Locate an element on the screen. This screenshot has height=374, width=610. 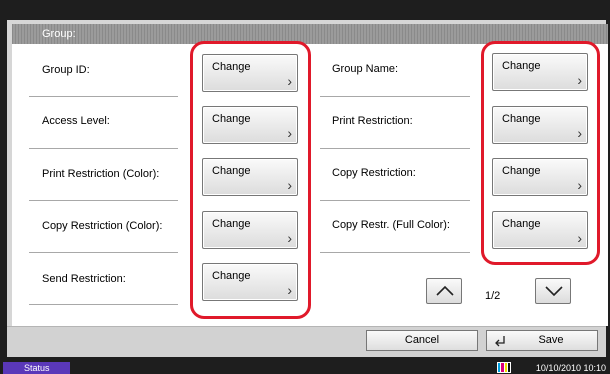
page-title: Group: is located at coordinates (310, 34).